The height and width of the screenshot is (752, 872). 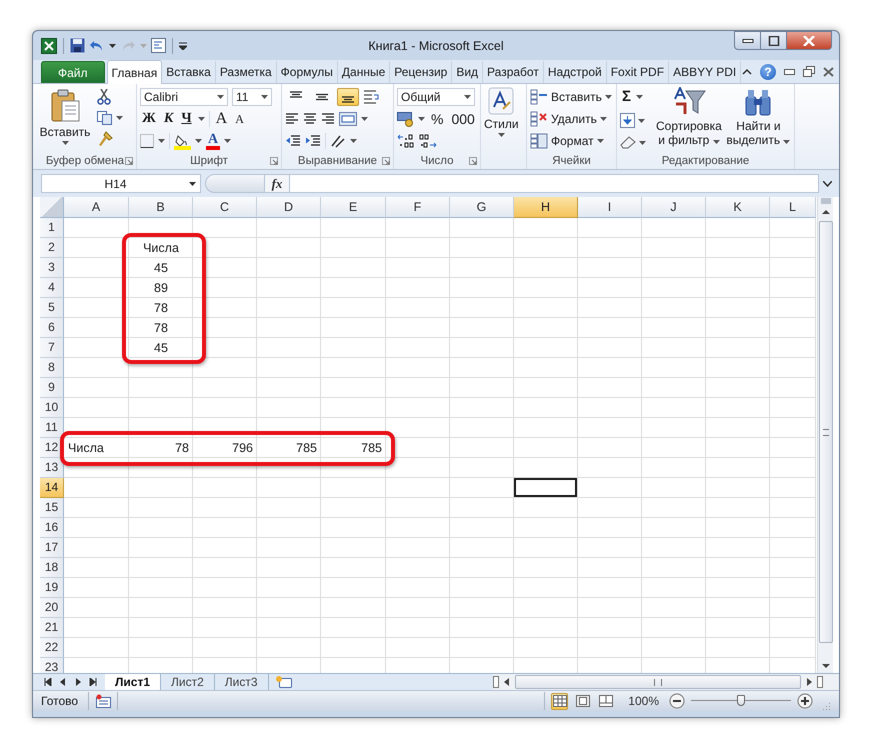 I want to click on ribbon-tab: Рецензир, so click(x=421, y=72).